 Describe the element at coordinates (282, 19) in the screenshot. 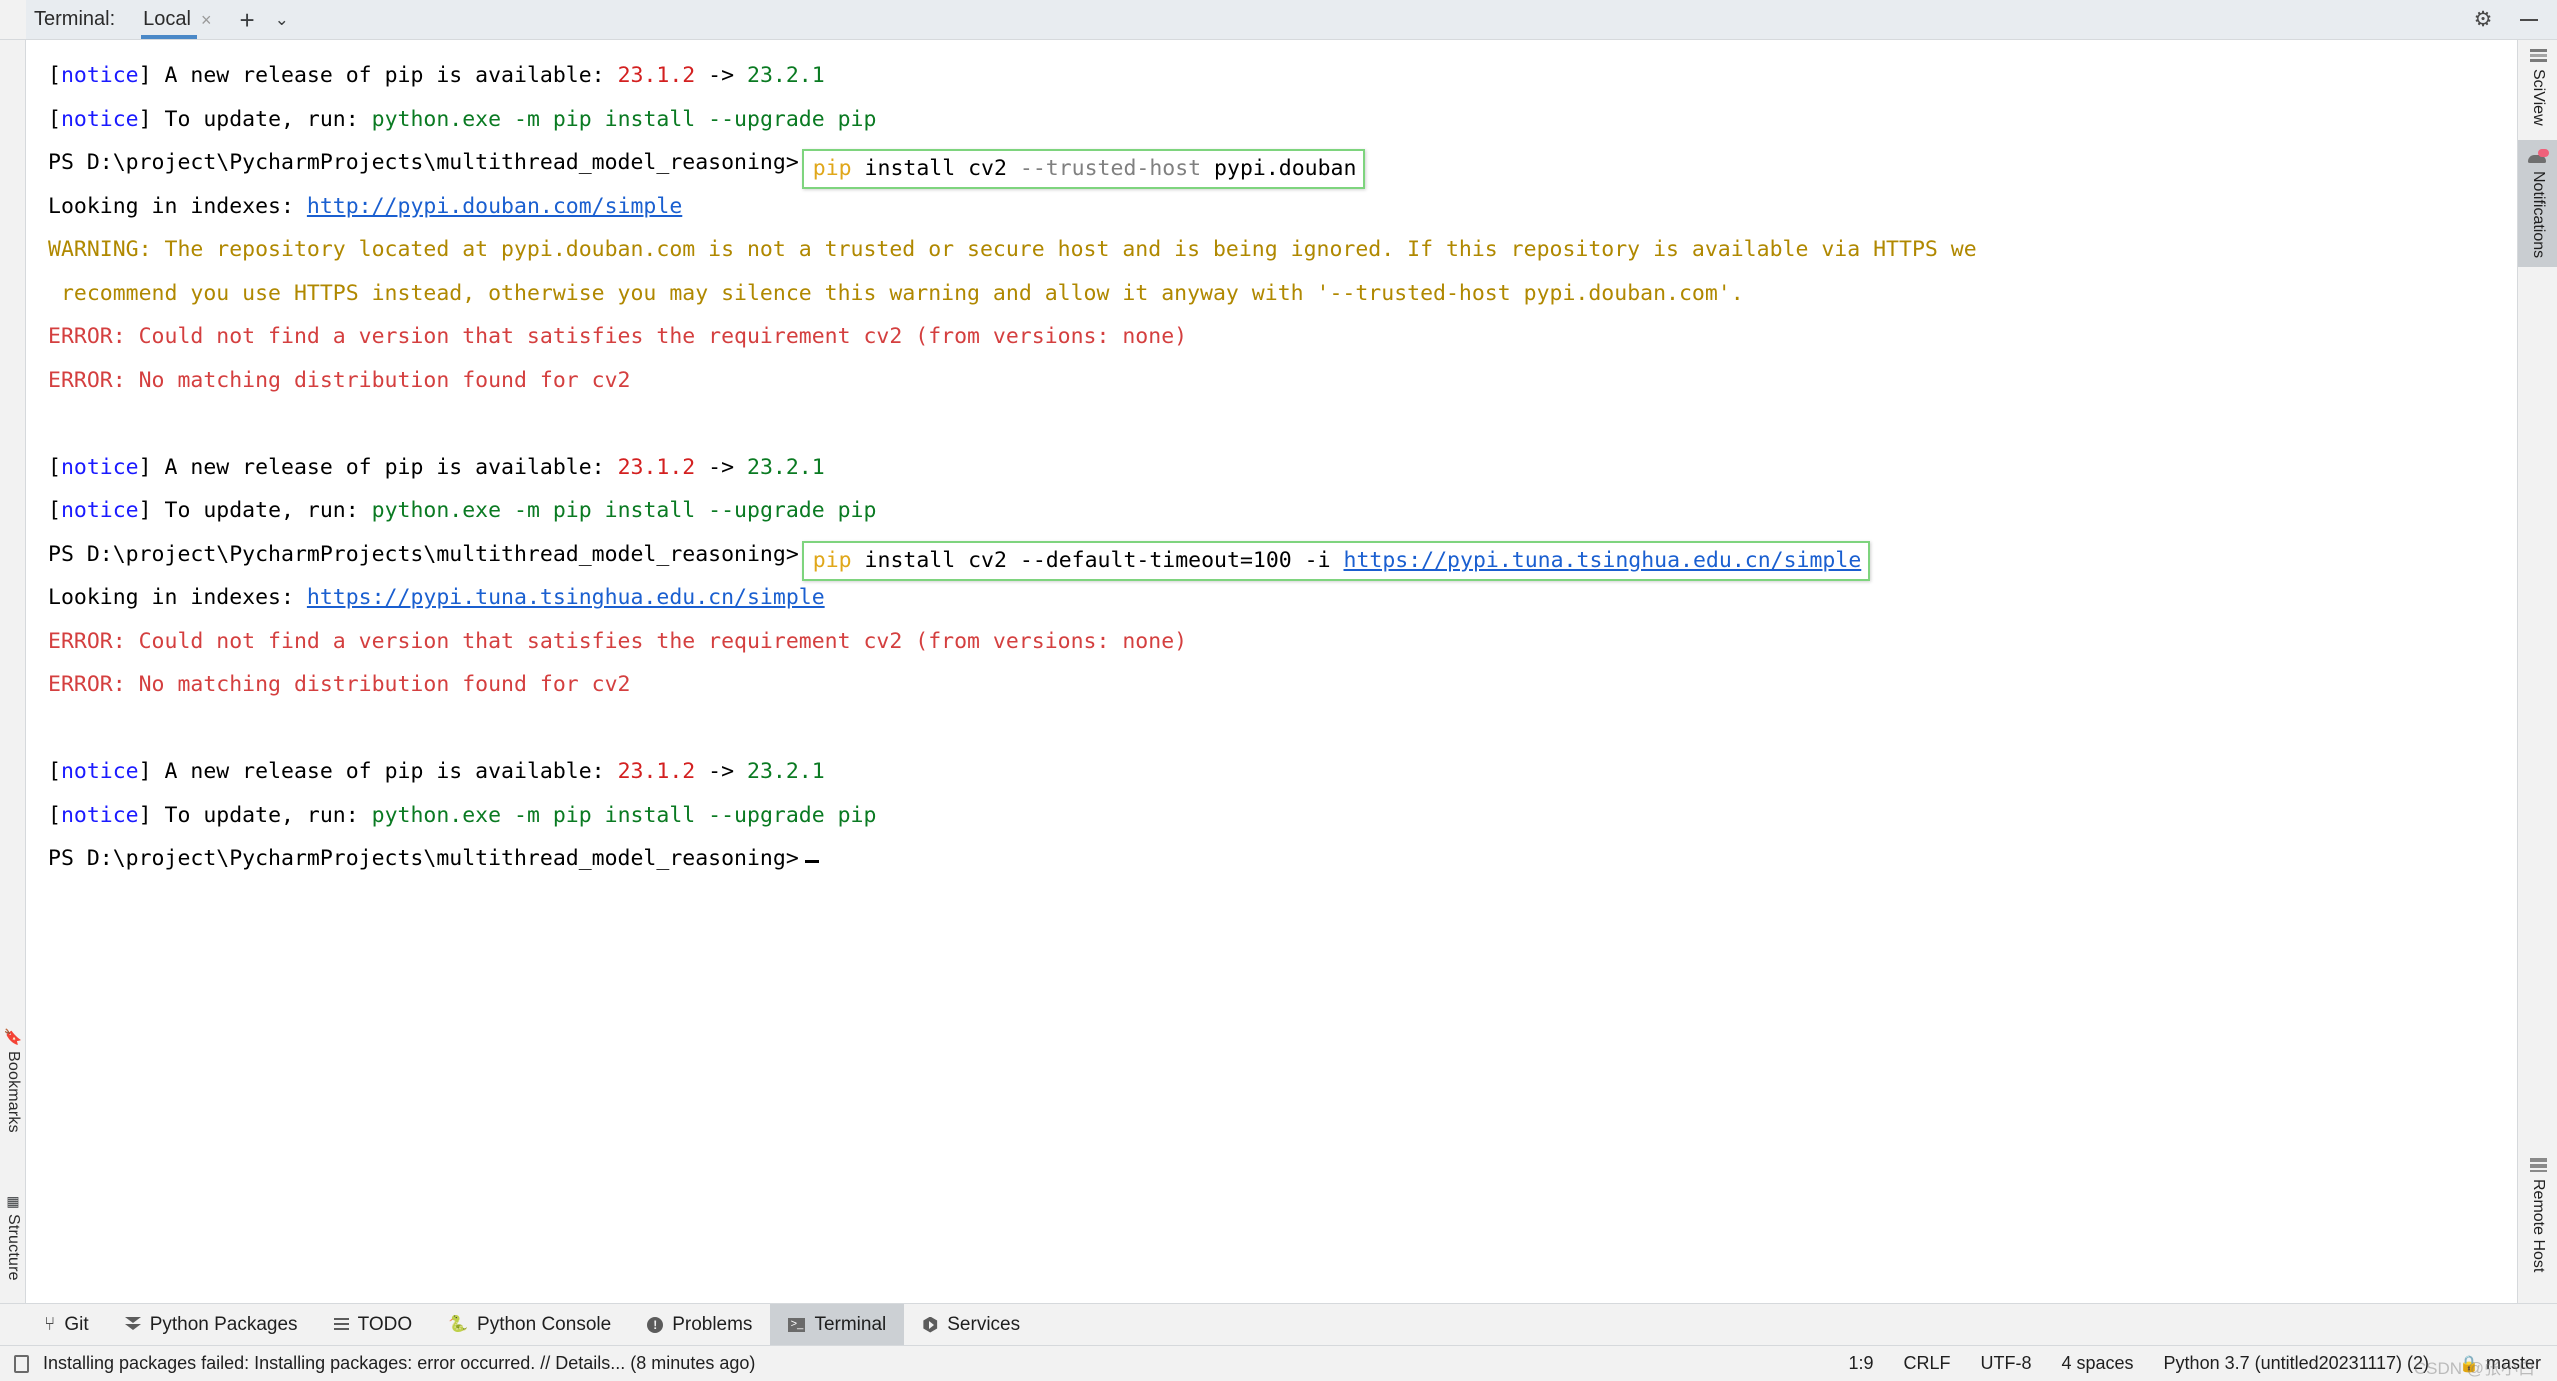

I see `chevron-down-icon: ⌄` at that location.